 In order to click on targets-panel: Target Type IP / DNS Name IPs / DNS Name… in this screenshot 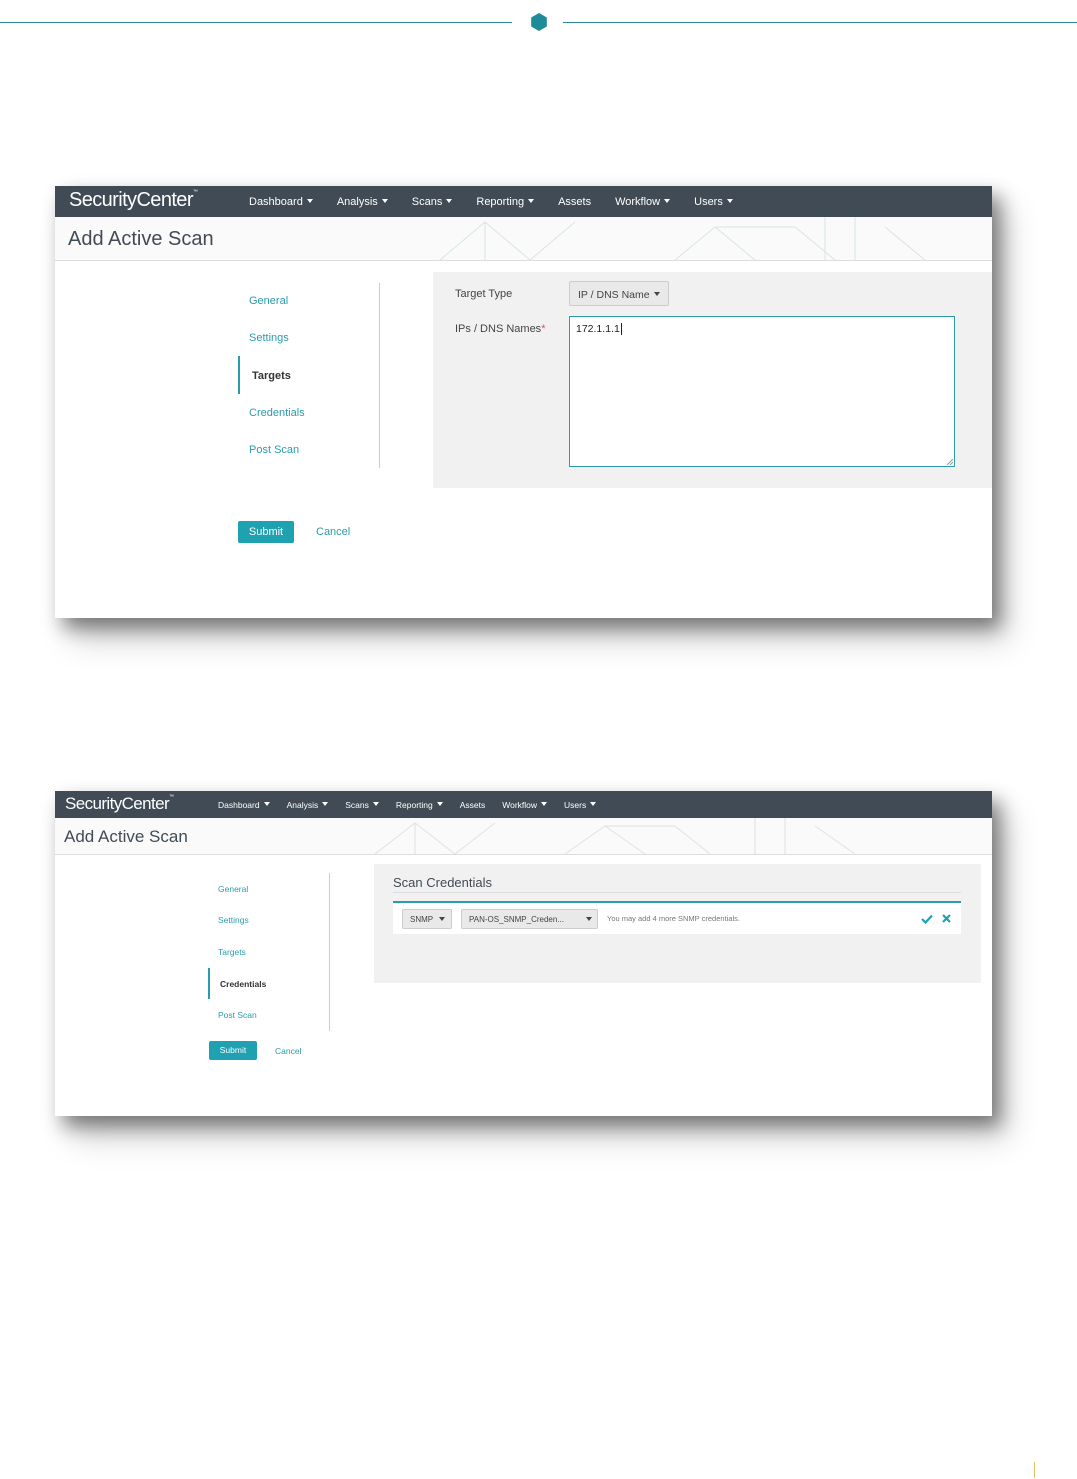, I will do `click(712, 380)`.